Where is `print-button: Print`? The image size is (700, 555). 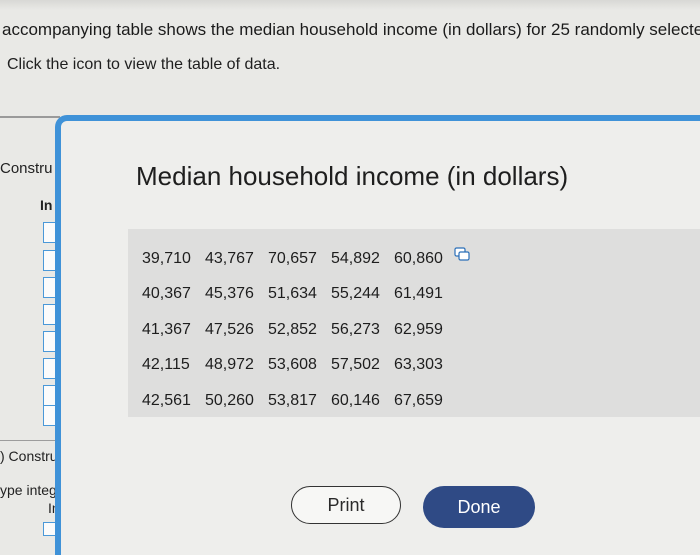 print-button: Print is located at coordinates (346, 505).